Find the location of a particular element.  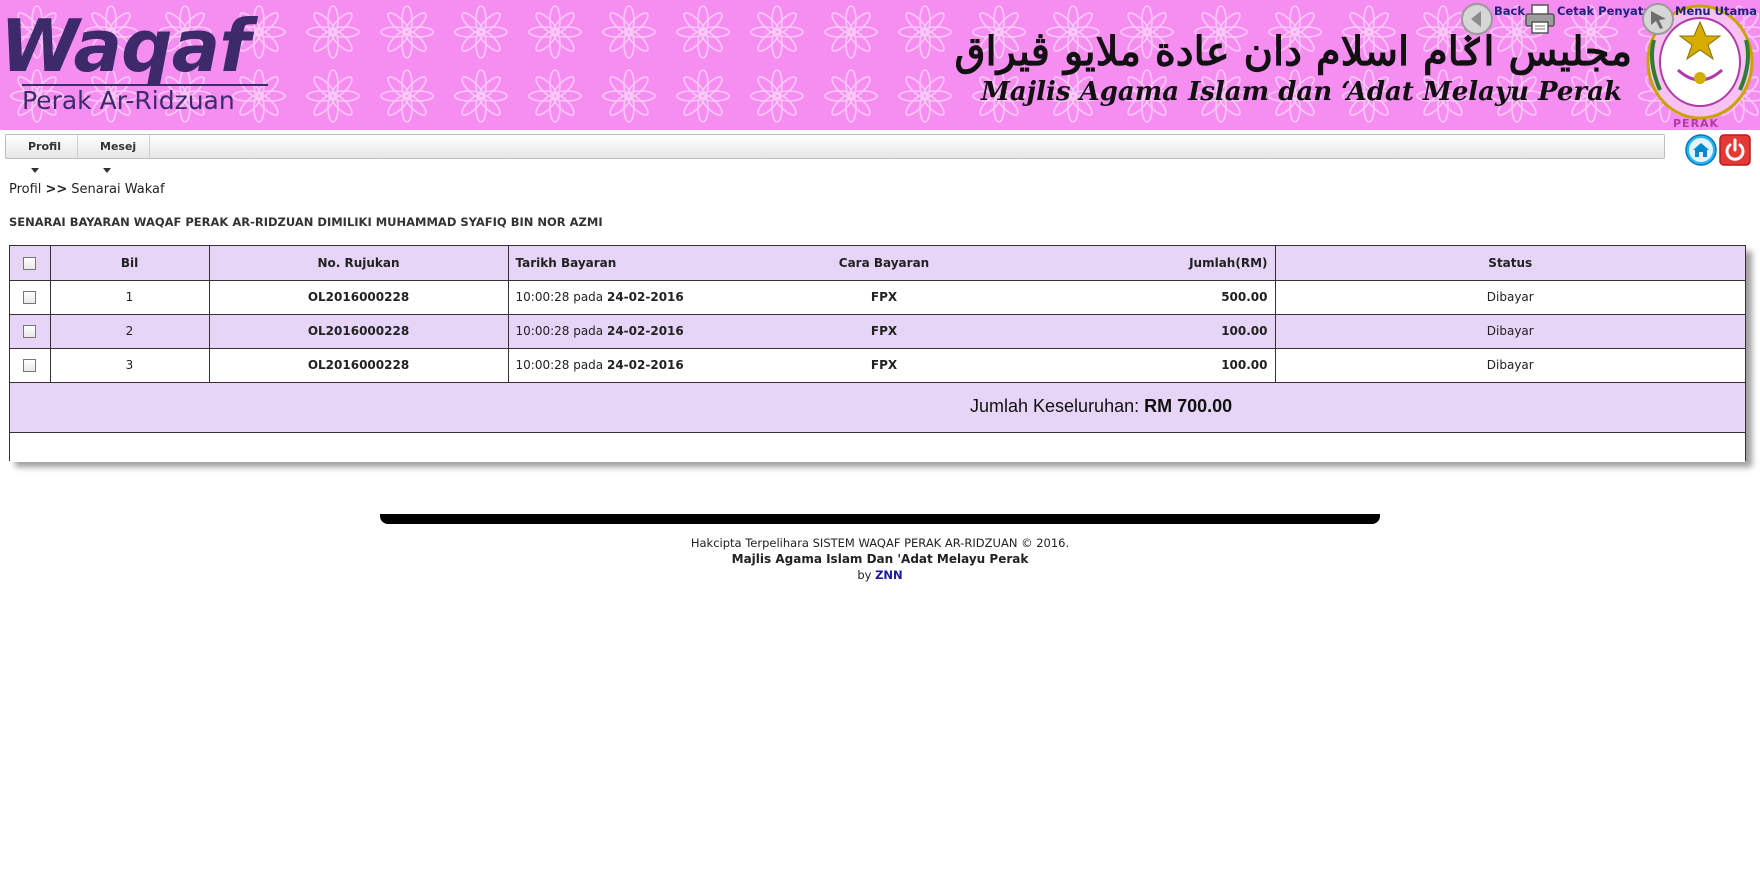

cell-bil: 3 is located at coordinates (130, 365).